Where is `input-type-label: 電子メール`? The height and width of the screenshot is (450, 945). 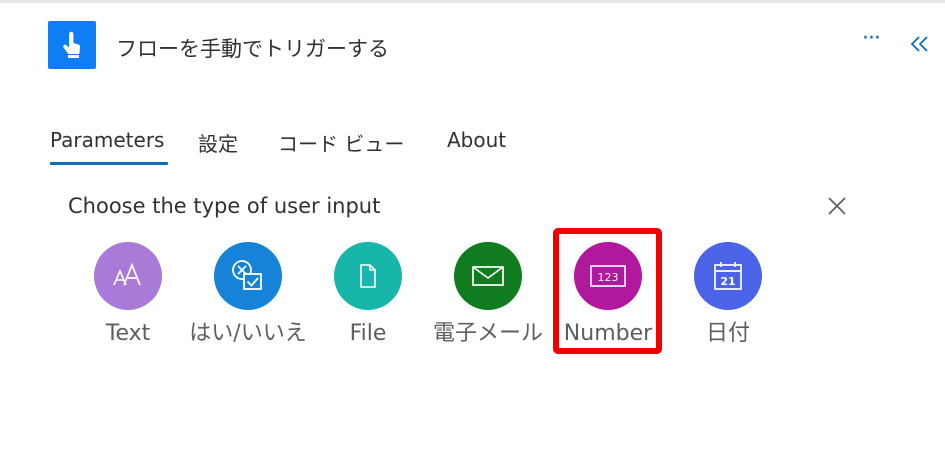 input-type-label: 電子メール is located at coordinates (487, 333).